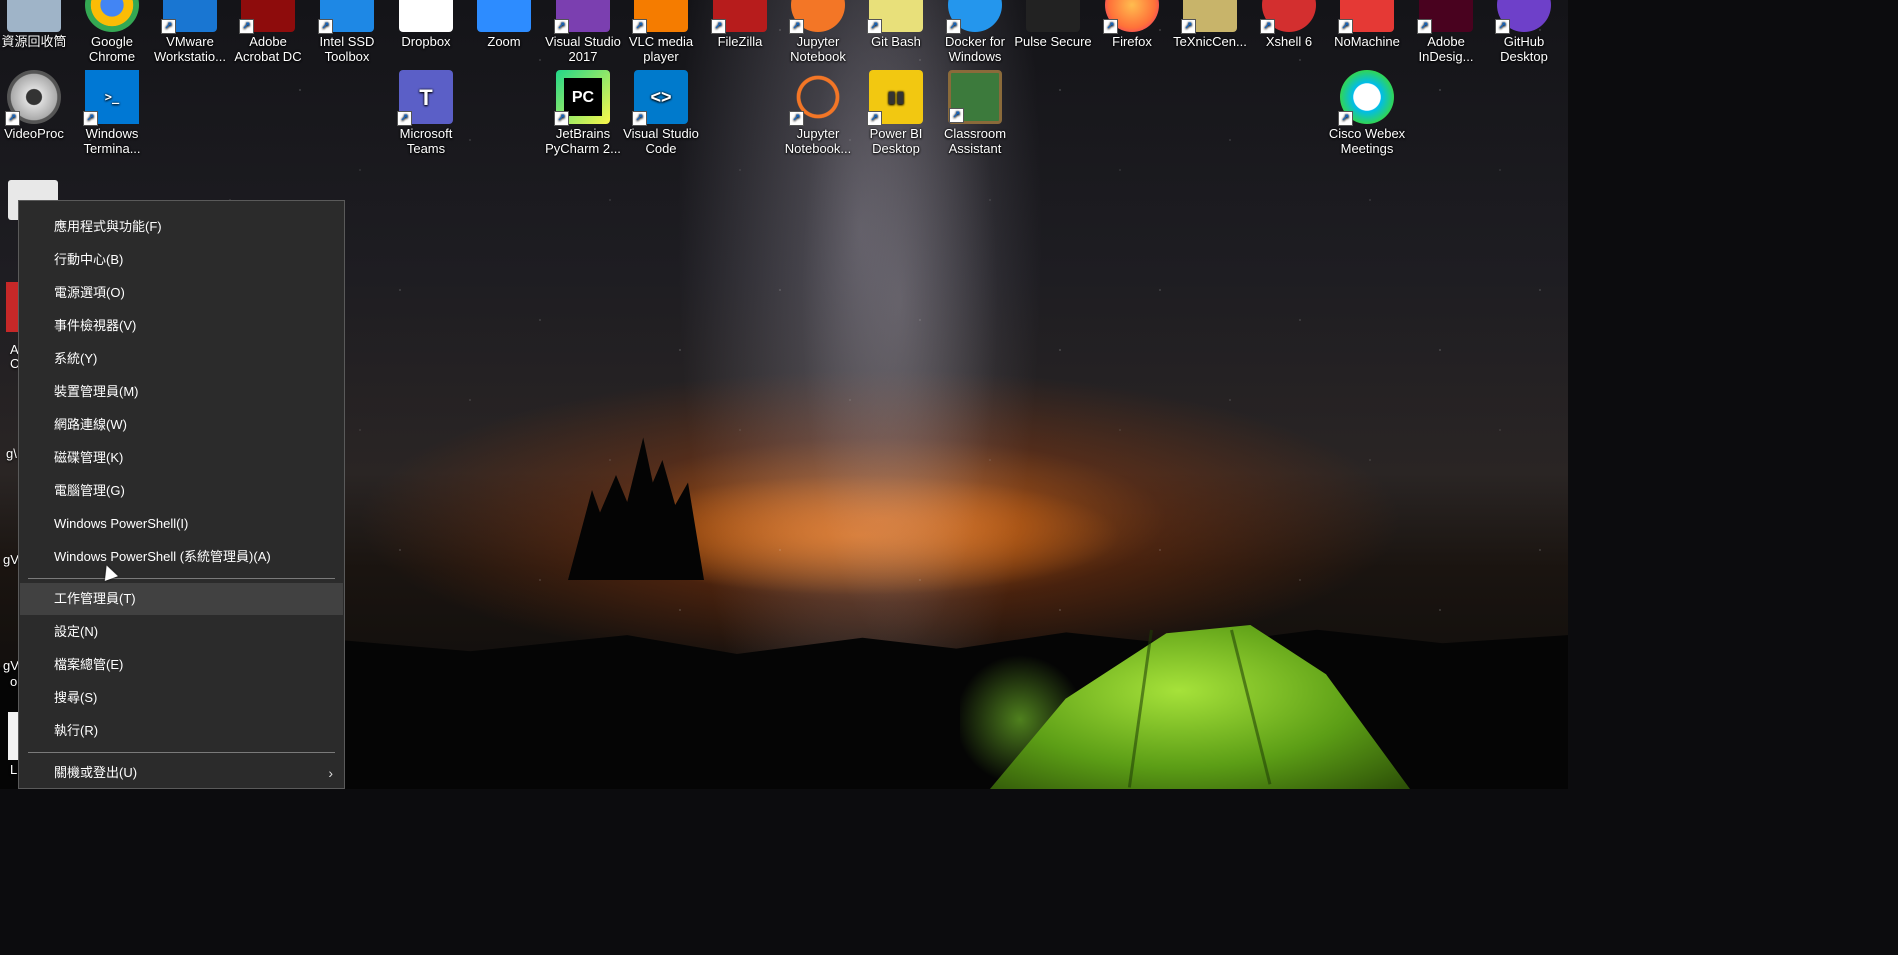 Image resolution: width=1898 pixels, height=955 pixels. Describe the element at coordinates (896, 24) in the screenshot. I see `desktop-icon-git-bash: ↗ Git Bash` at that location.